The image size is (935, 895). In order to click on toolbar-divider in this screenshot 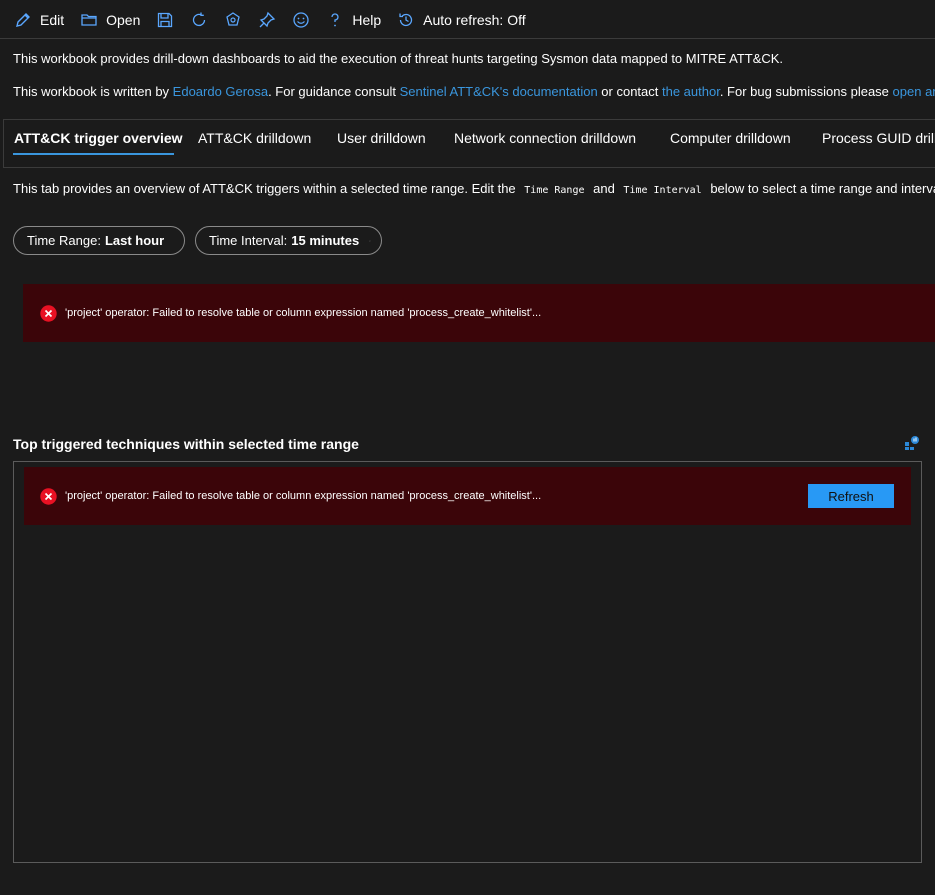, I will do `click(467, 38)`.